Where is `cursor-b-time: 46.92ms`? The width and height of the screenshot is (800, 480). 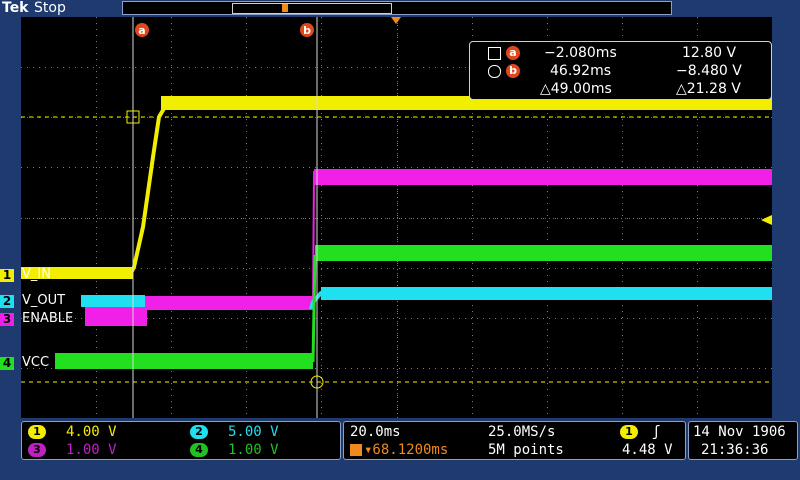 cursor-b-time: 46.92ms is located at coordinates (581, 71).